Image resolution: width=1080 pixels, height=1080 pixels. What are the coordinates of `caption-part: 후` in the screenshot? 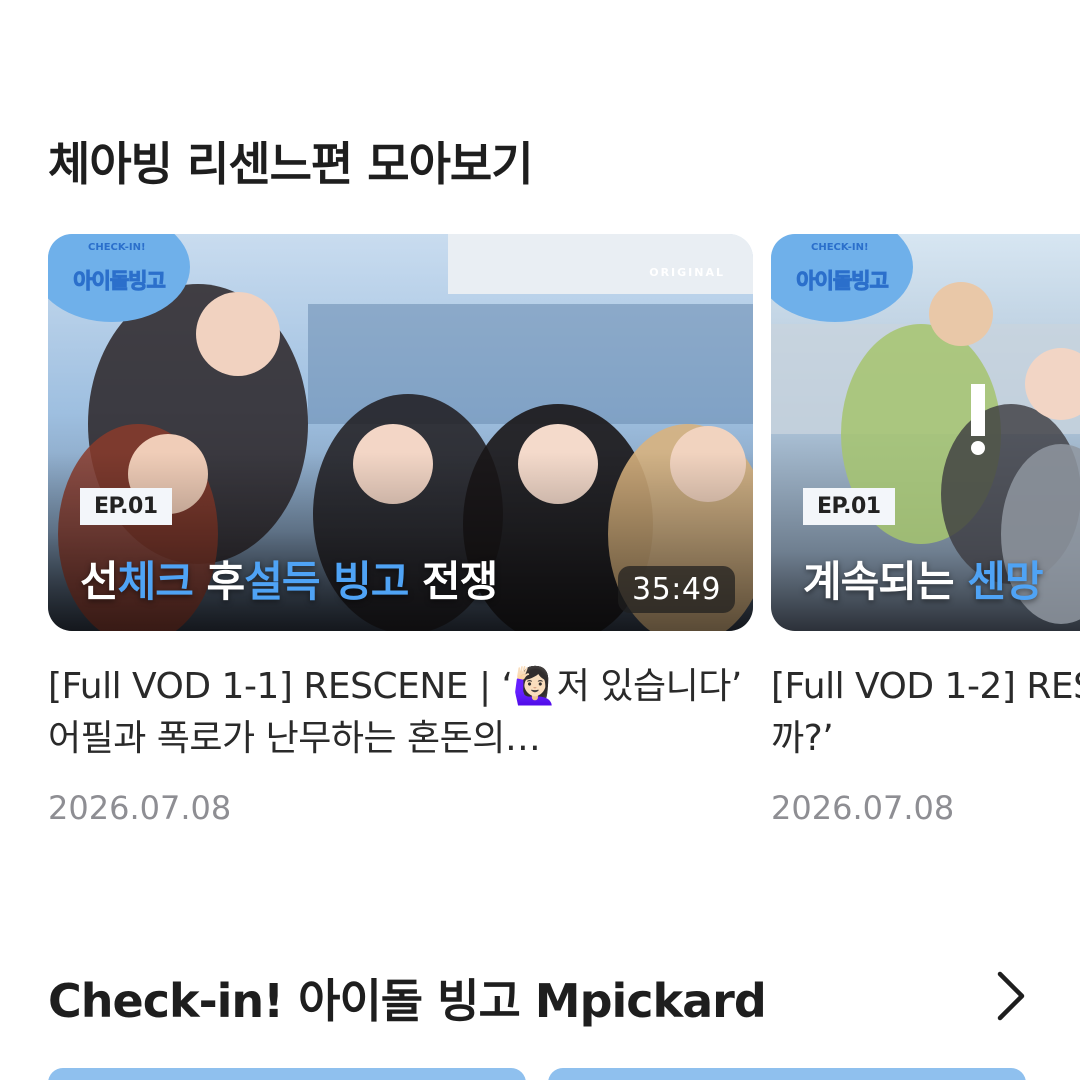 It's located at (226, 581).